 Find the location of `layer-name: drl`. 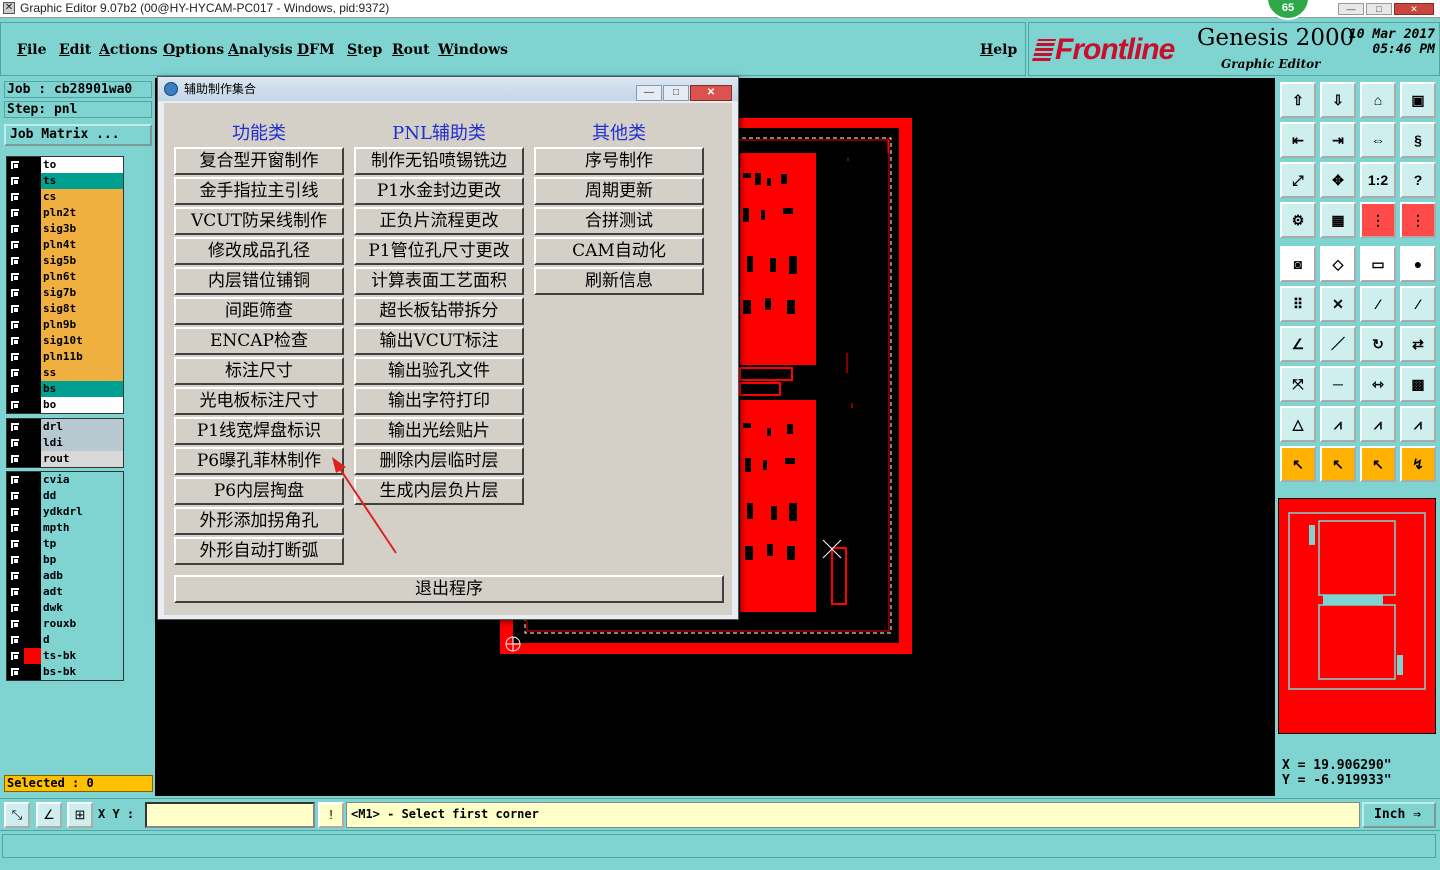

layer-name: drl is located at coordinates (82, 427).